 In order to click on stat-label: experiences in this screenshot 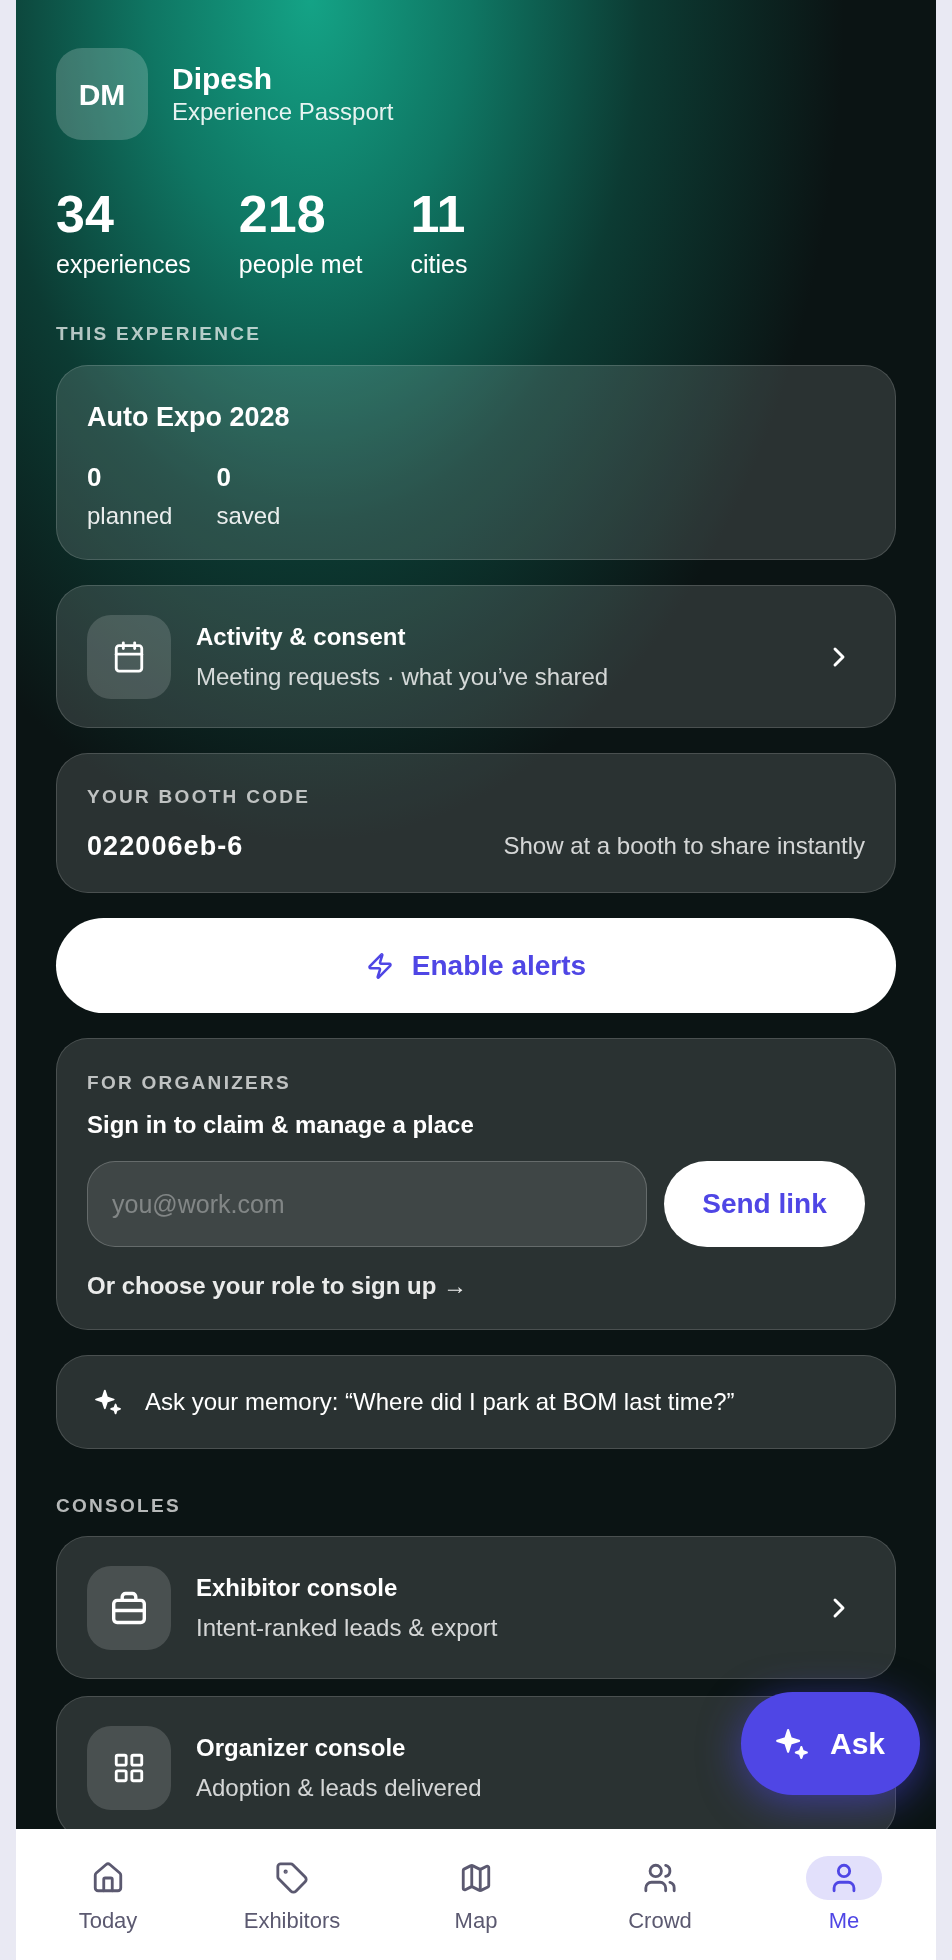, I will do `click(123, 264)`.